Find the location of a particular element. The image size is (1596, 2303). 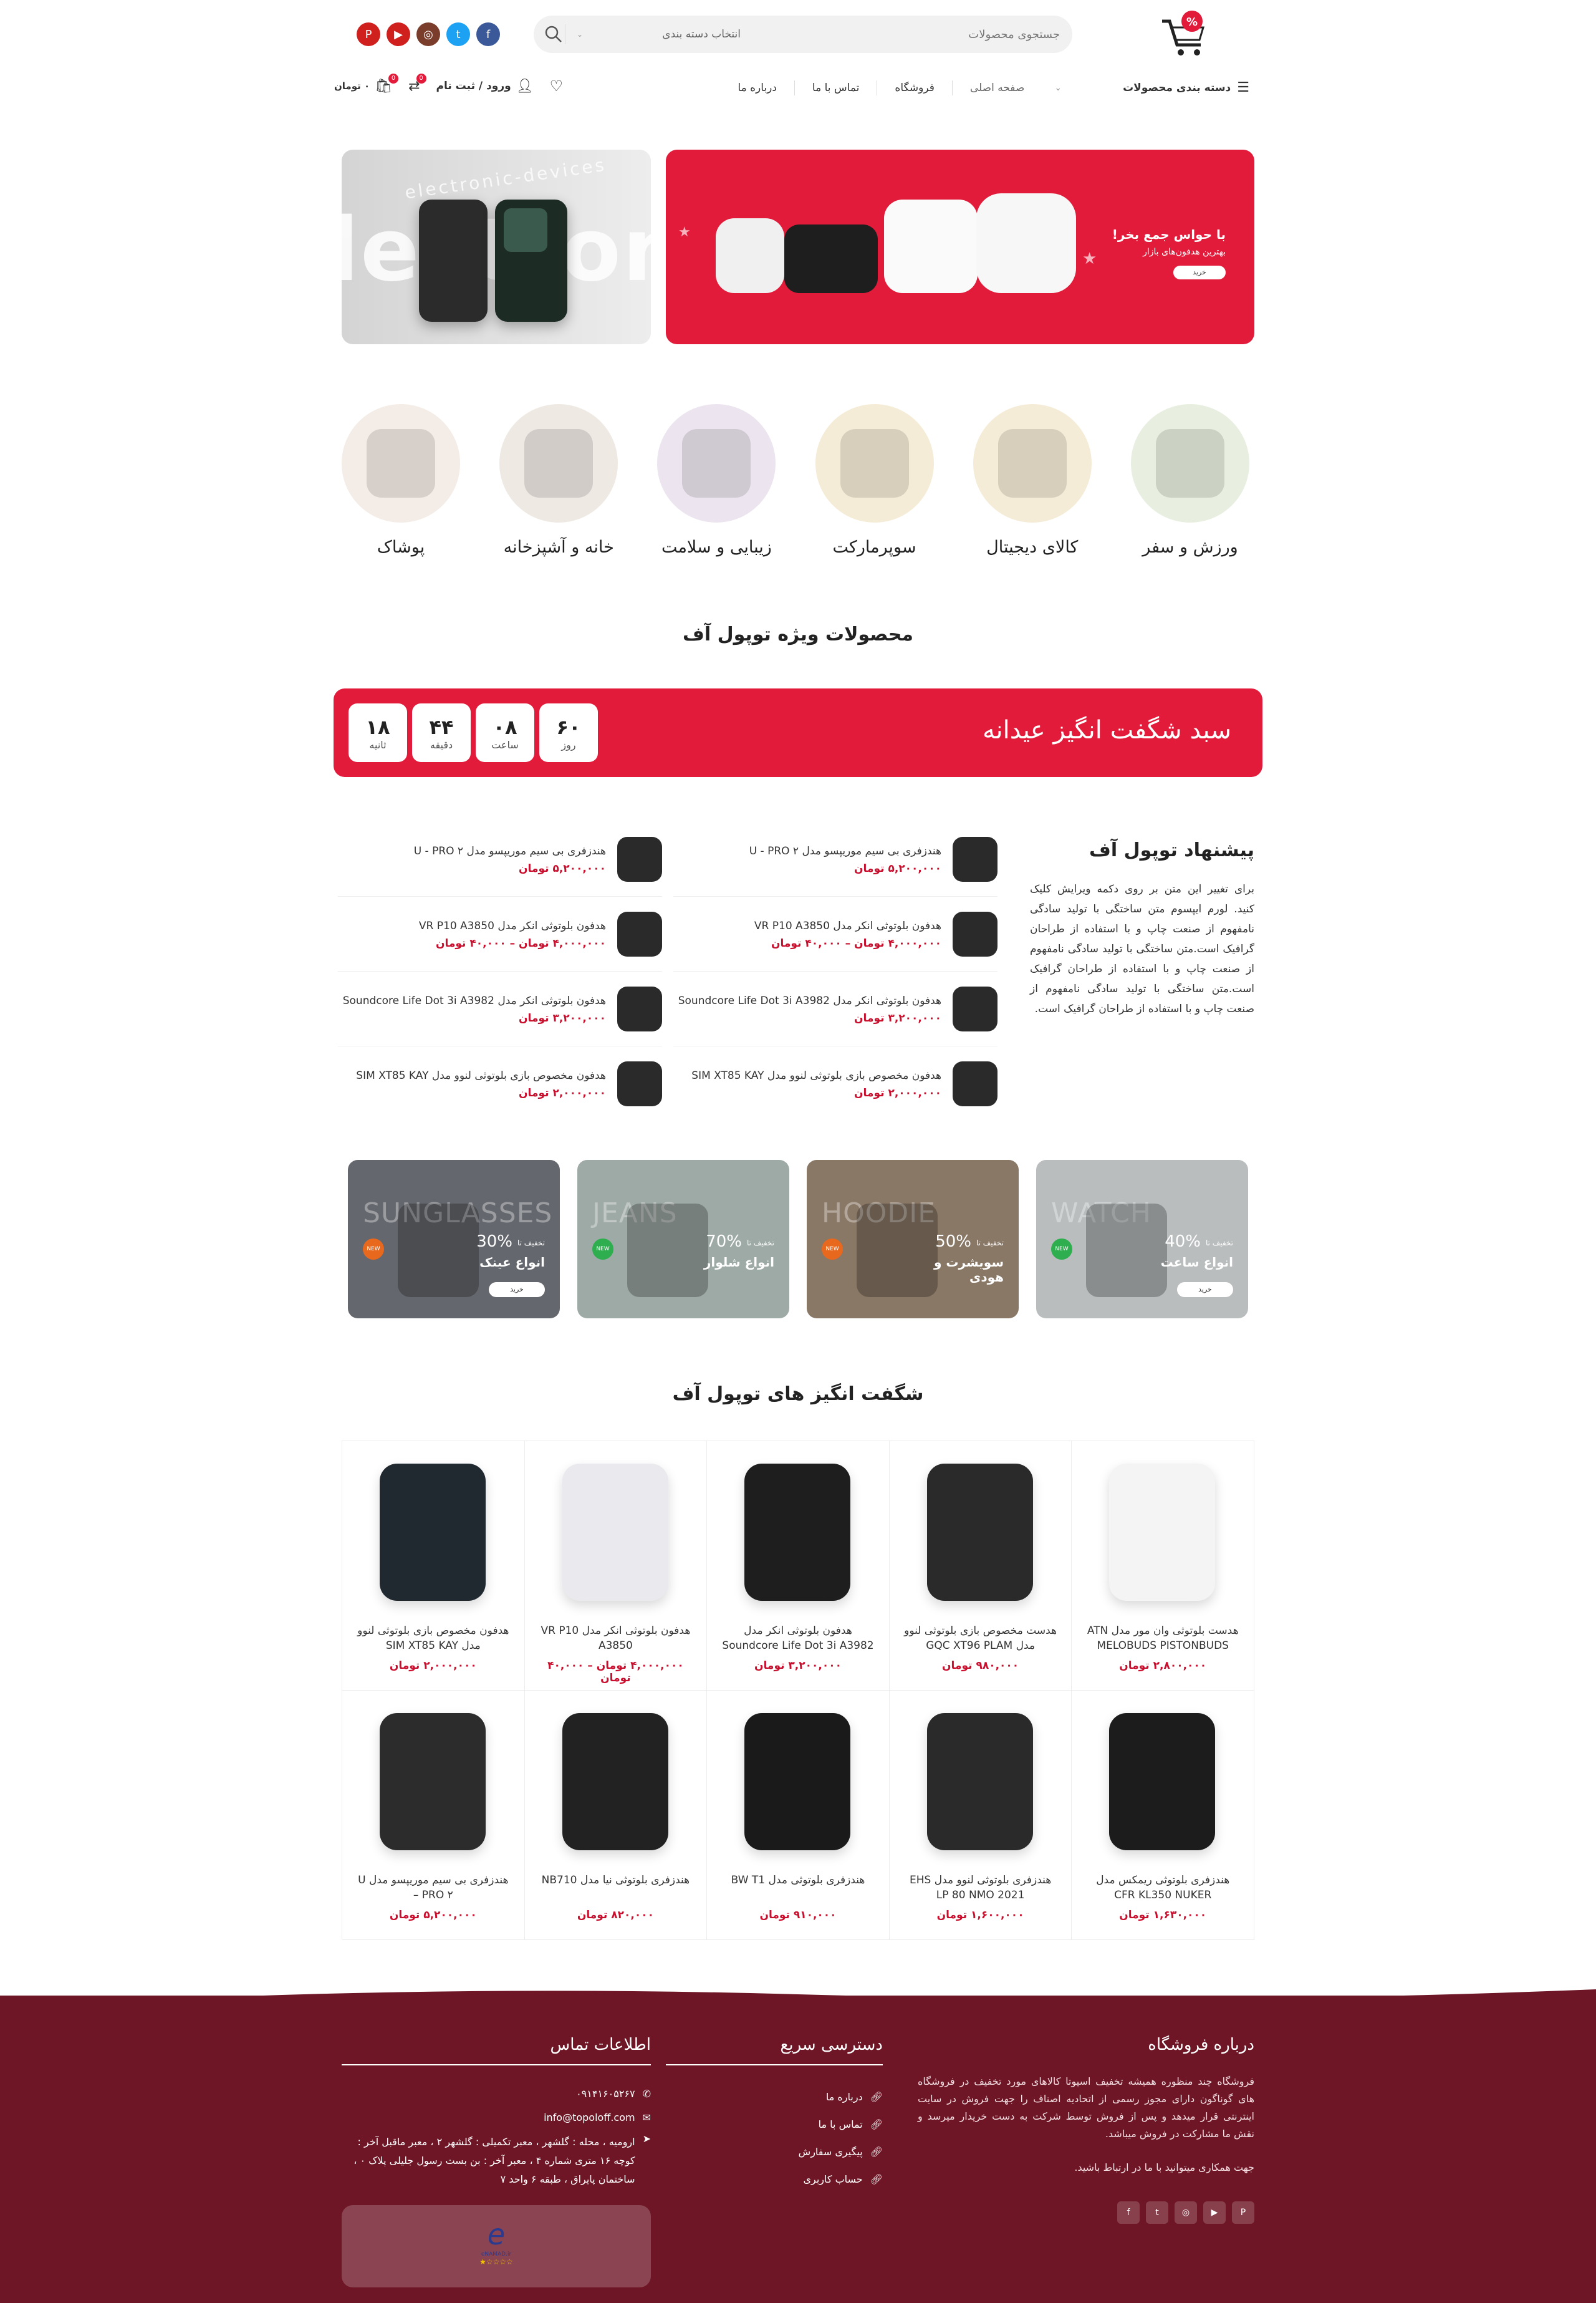

category-item: ورزش و سفر is located at coordinates (1189, 480).